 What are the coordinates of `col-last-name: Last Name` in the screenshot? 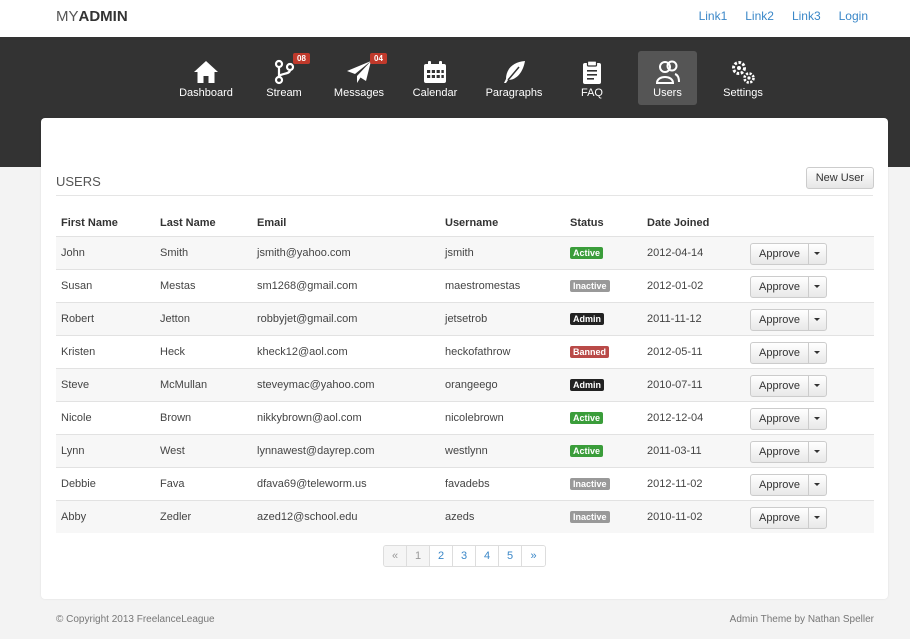 It's located at (203, 223).